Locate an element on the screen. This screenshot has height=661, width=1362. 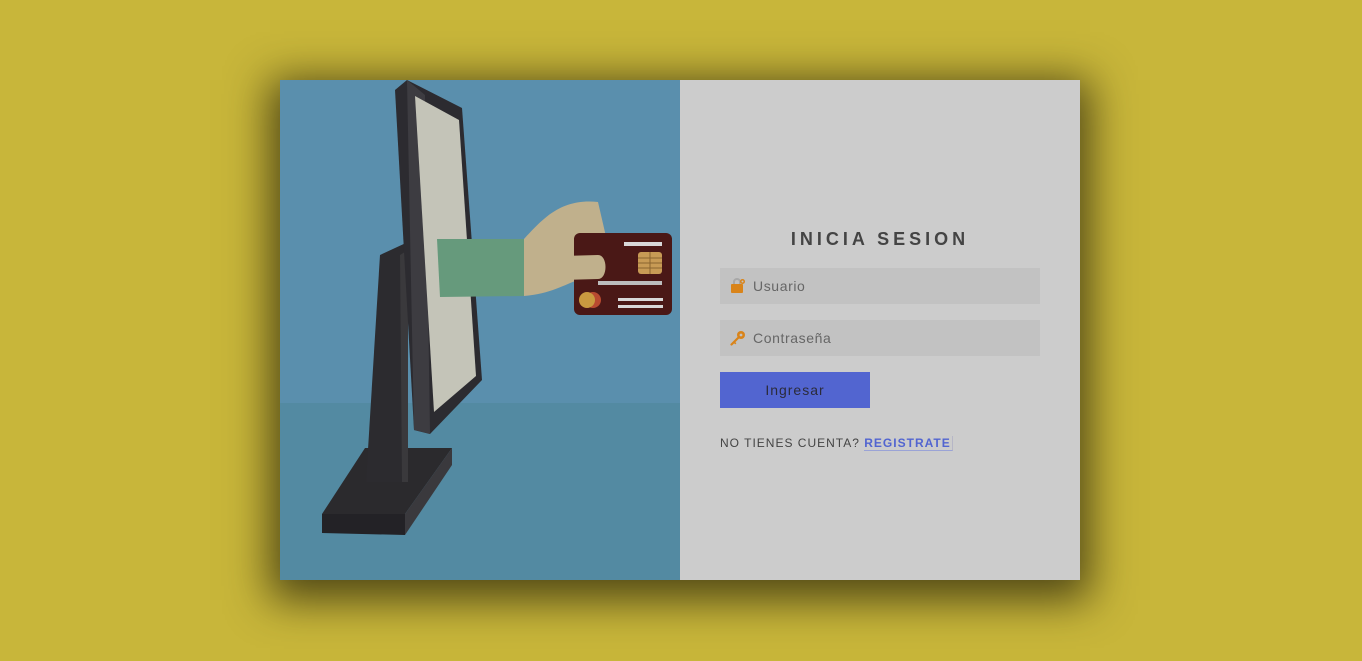
signup-prompt: NO TIENES CUENTA? REGISTRATE is located at coordinates (836, 443).